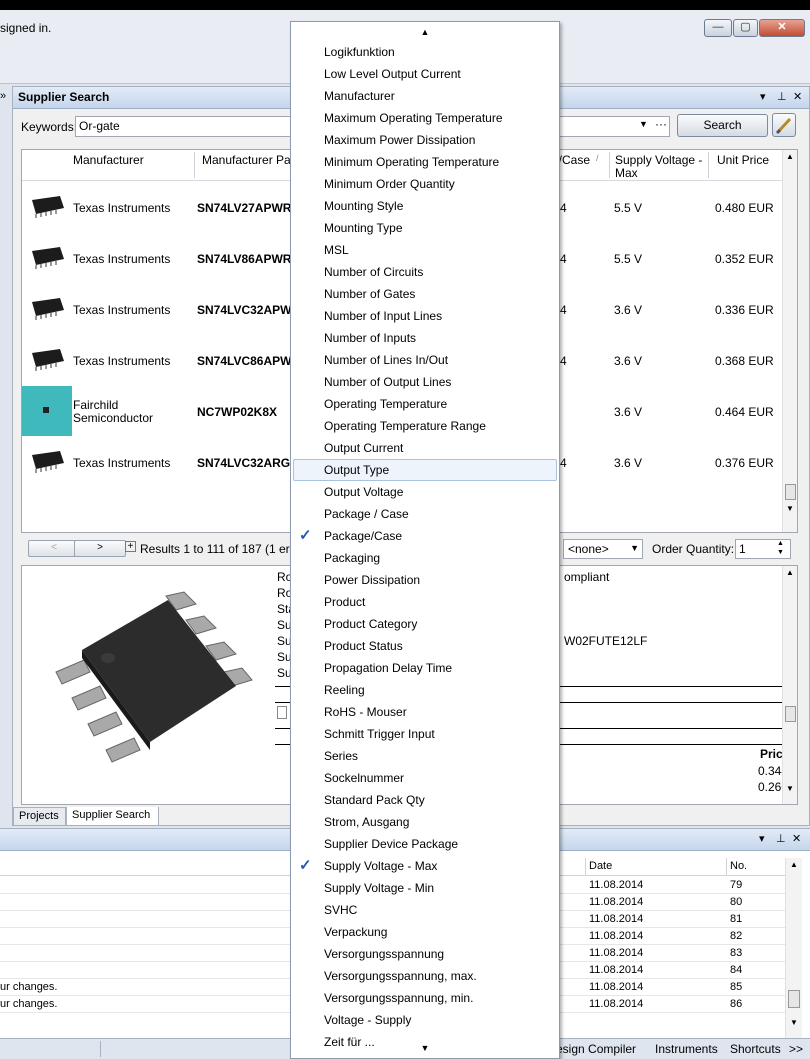 This screenshot has width=810, height=1059. Describe the element at coordinates (425, 184) in the screenshot. I see `menu-item: Minimum Order Quantity` at that location.